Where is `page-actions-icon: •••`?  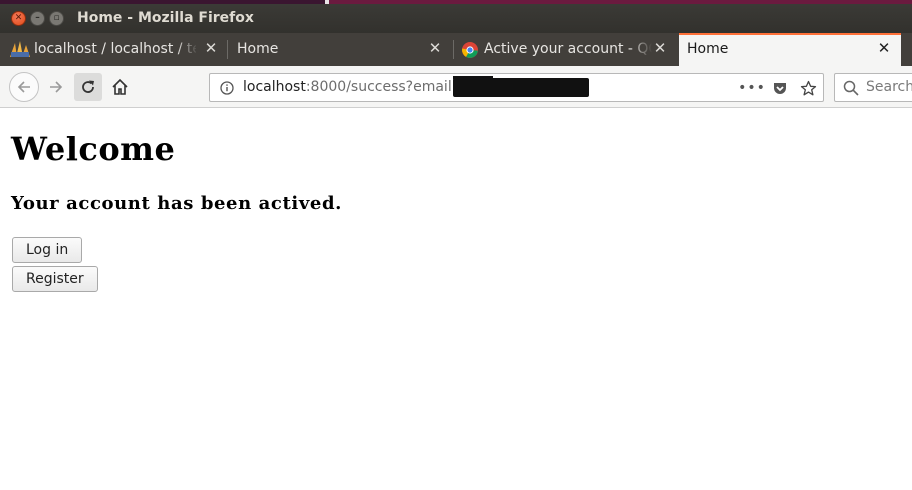 page-actions-icon: ••• is located at coordinates (751, 88).